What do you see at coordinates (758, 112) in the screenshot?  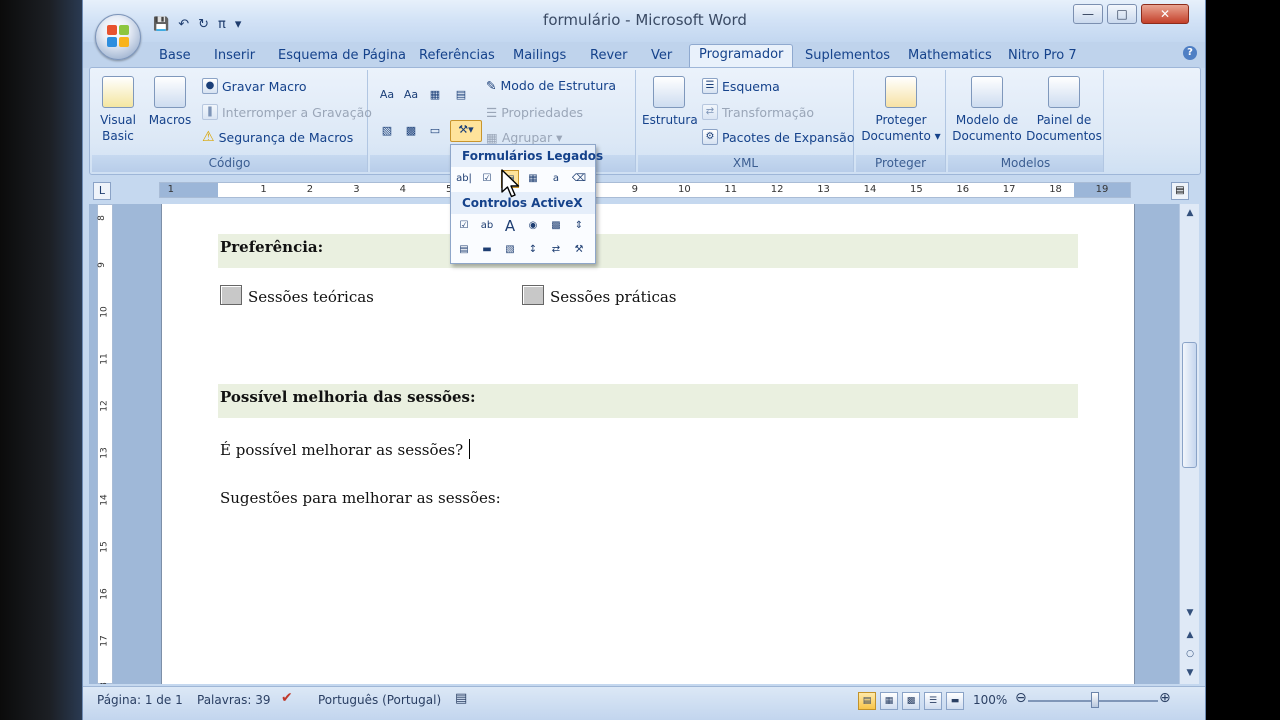 I see `transformacao-button: ⇄ Transformação` at bounding box center [758, 112].